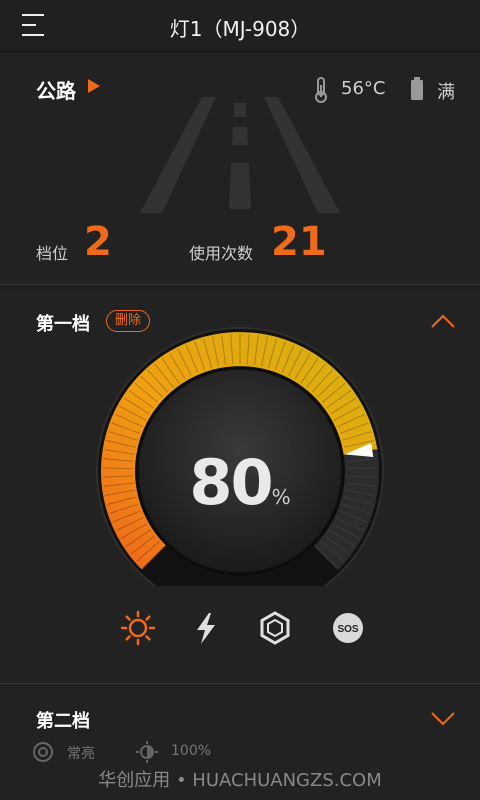 This screenshot has width=480, height=800. I want to click on steady-mode-icon, so click(43, 752).